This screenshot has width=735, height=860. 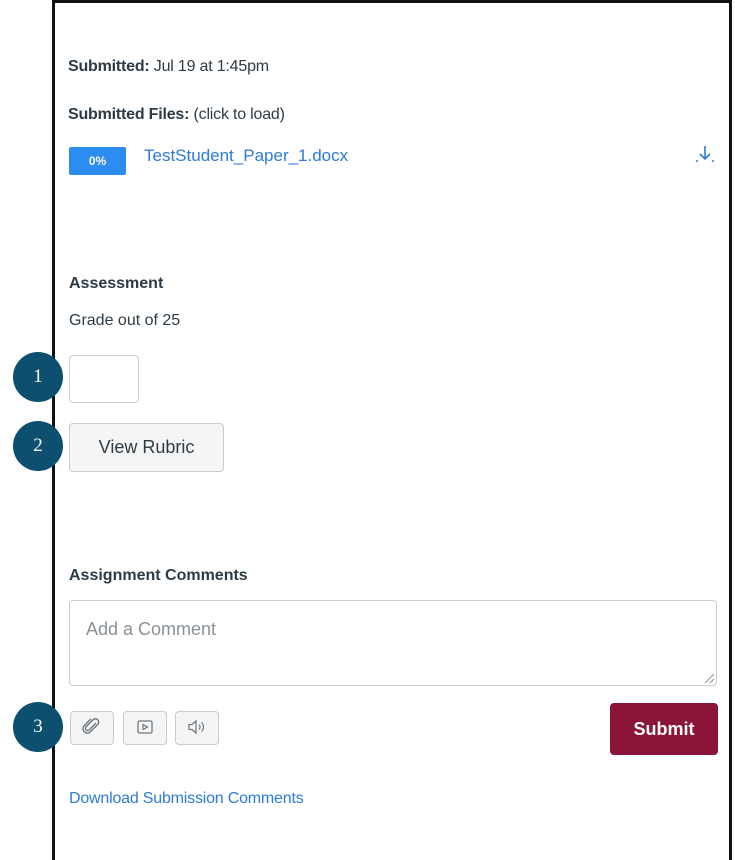 I want to click on audio-comment-button, so click(x=197, y=728).